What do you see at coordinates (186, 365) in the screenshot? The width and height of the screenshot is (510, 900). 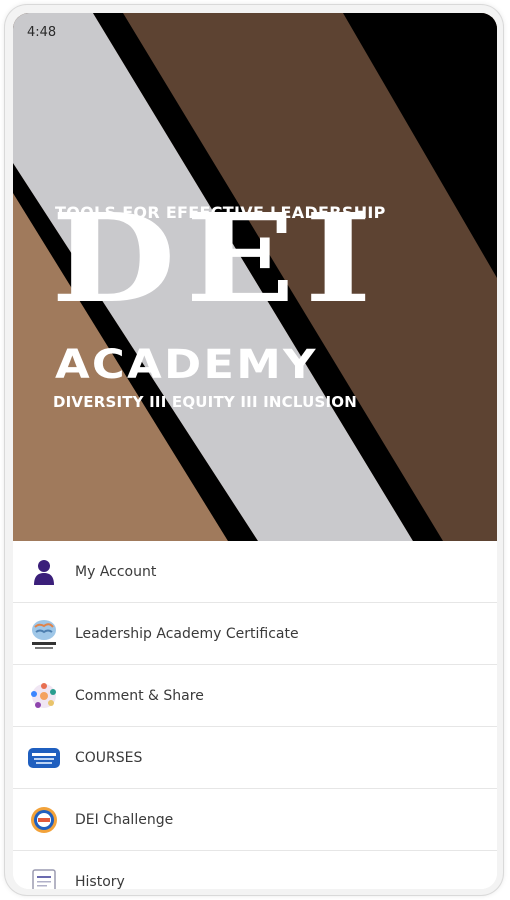 I see `hero-academy-title: ACADEMY` at bounding box center [186, 365].